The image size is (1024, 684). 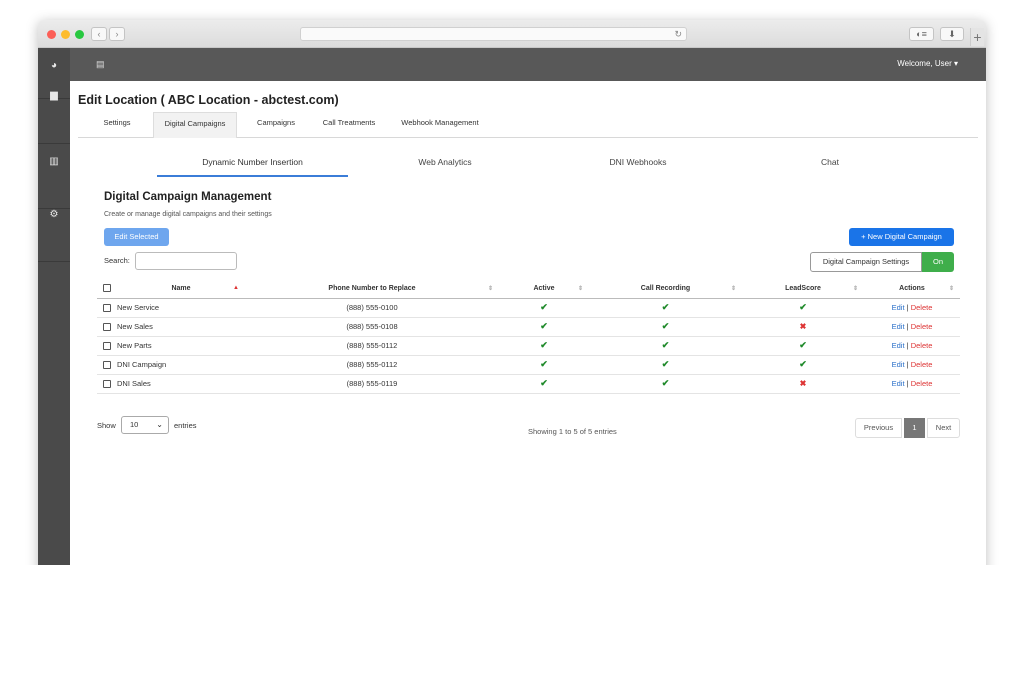 I want to click on header-leadscore: LeadScore ⇕, so click(x=803, y=289).